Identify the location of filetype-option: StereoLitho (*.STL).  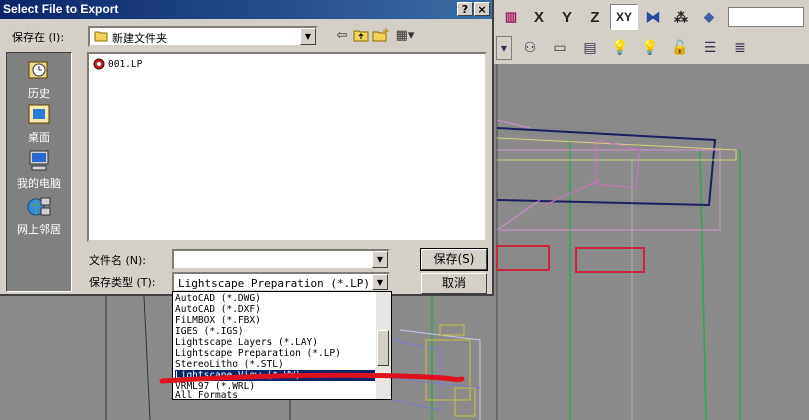
(275, 364).